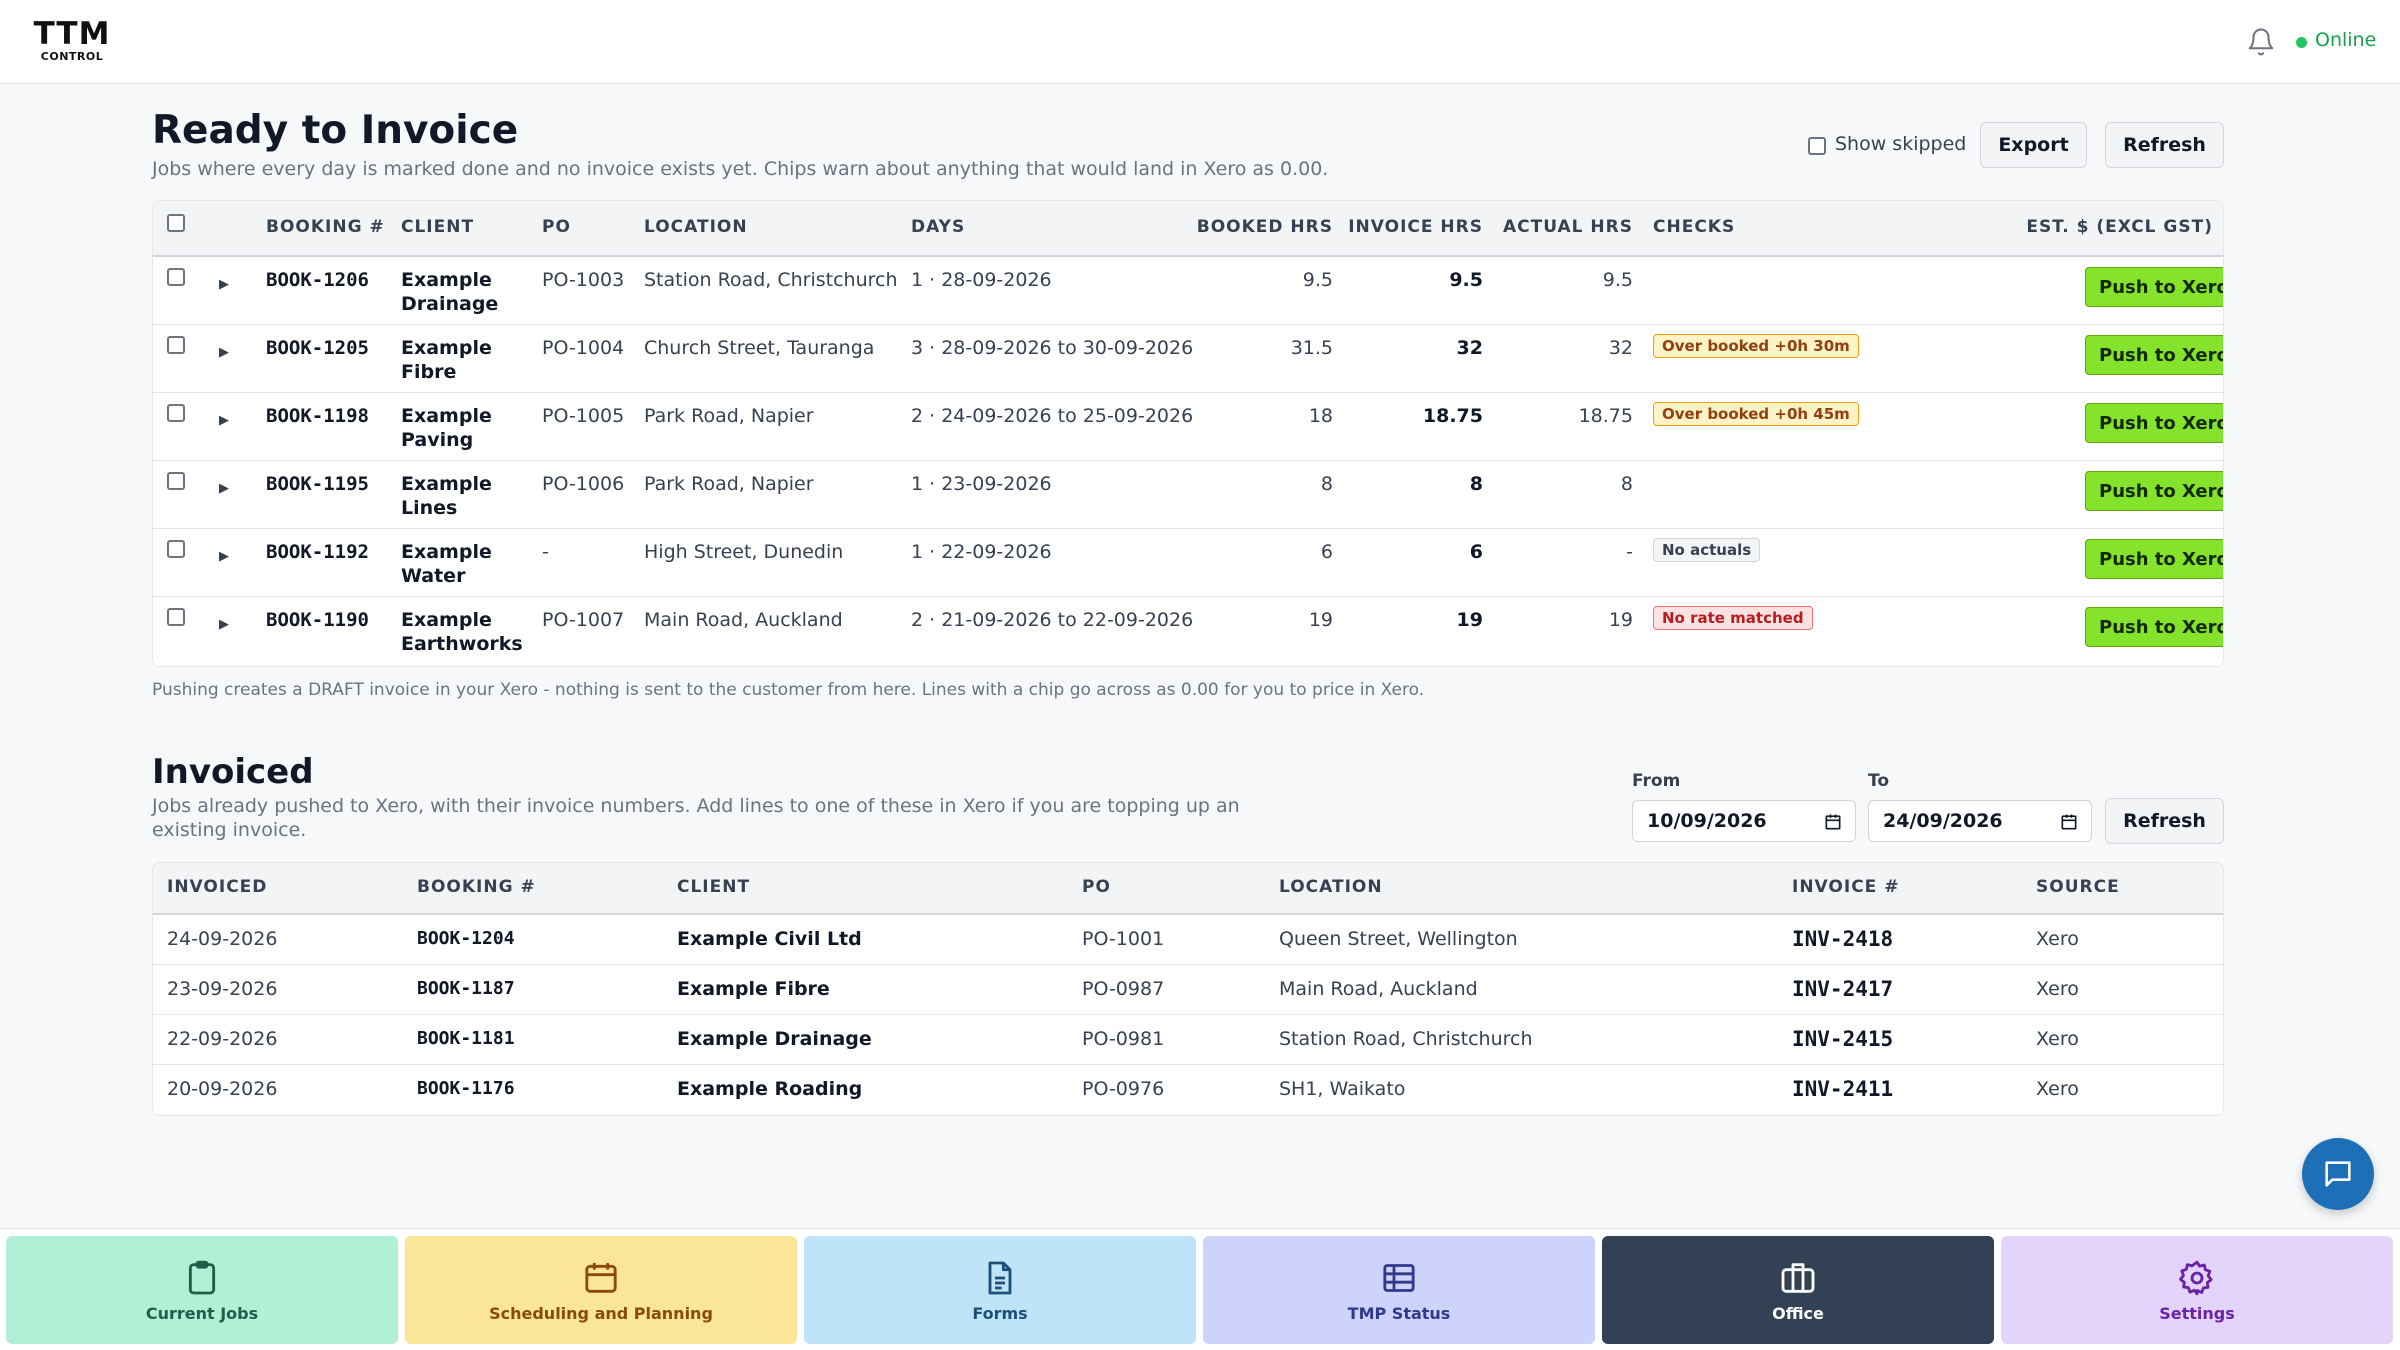 The width and height of the screenshot is (2400, 1350). I want to click on col-actual-hrs: ACTUAL HRS, so click(1543, 227).